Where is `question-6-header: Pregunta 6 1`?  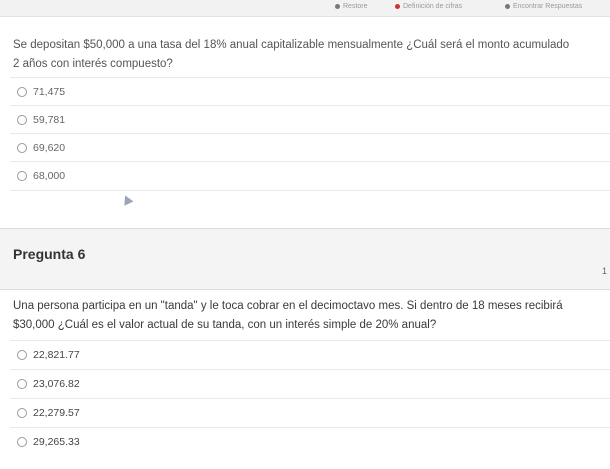
question-6-header: Pregunta 6 1 is located at coordinates (305, 259).